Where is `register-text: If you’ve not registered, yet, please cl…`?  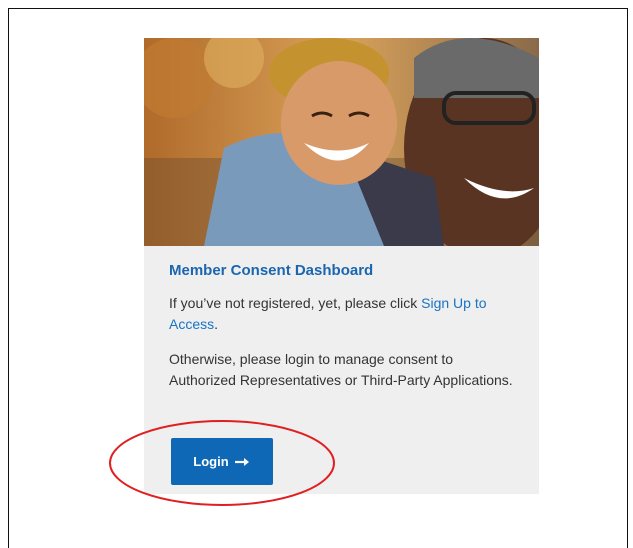 register-text: If you’ve not registered, yet, please cl… is located at coordinates (341, 314).